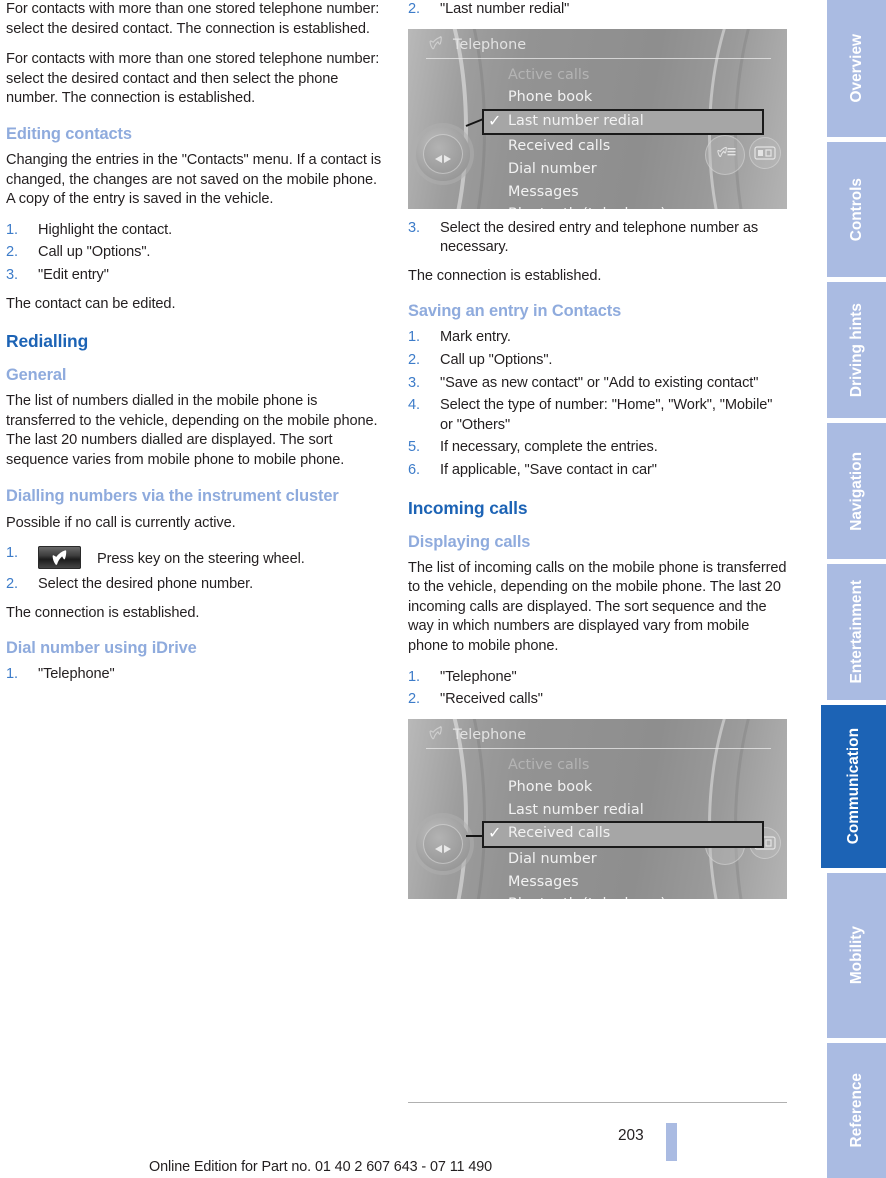 This screenshot has height=1178, width=886. I want to click on steps-dial-idrive: 1. "Telephone", so click(195, 675).